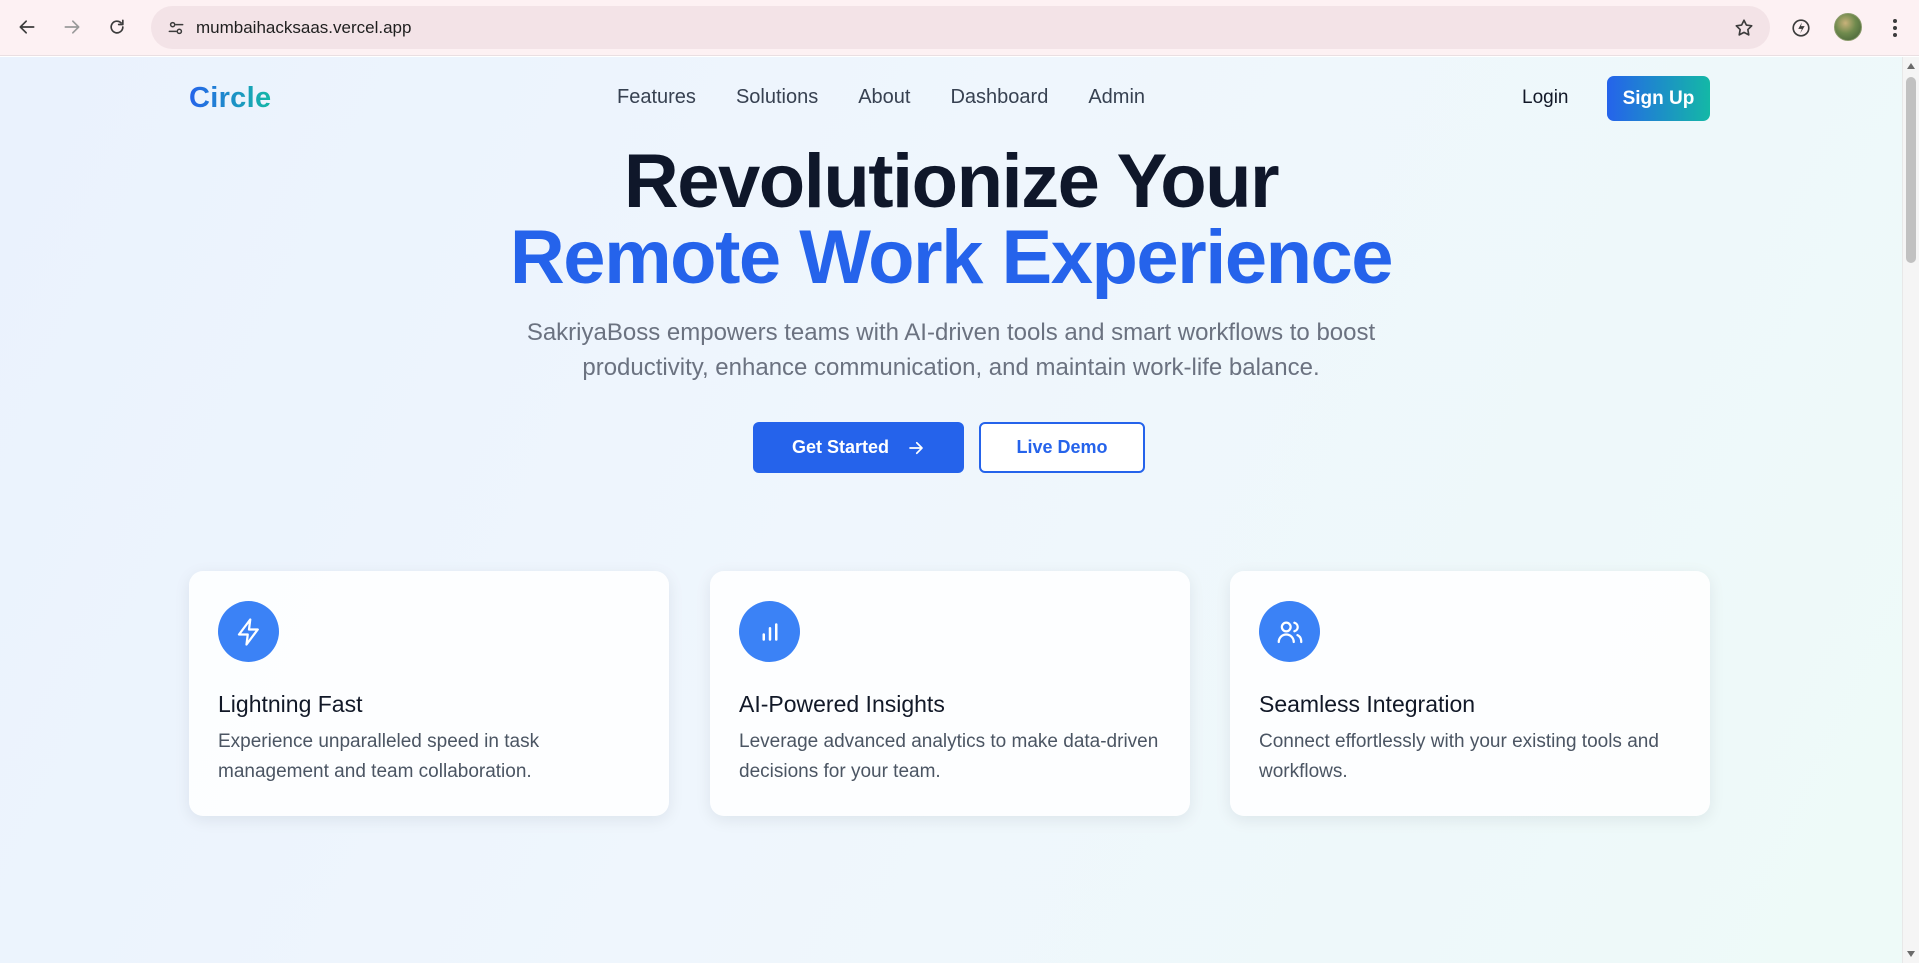  I want to click on browser-toolbar: mumbaihacksaas.vercel.app, so click(959, 28).